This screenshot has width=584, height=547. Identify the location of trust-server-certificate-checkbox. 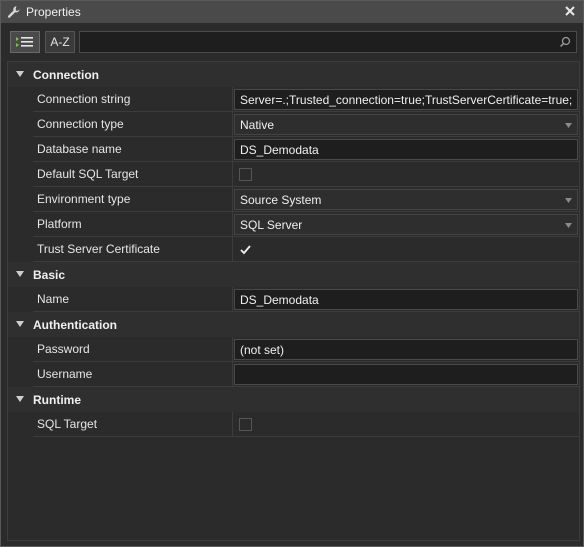
(245, 249).